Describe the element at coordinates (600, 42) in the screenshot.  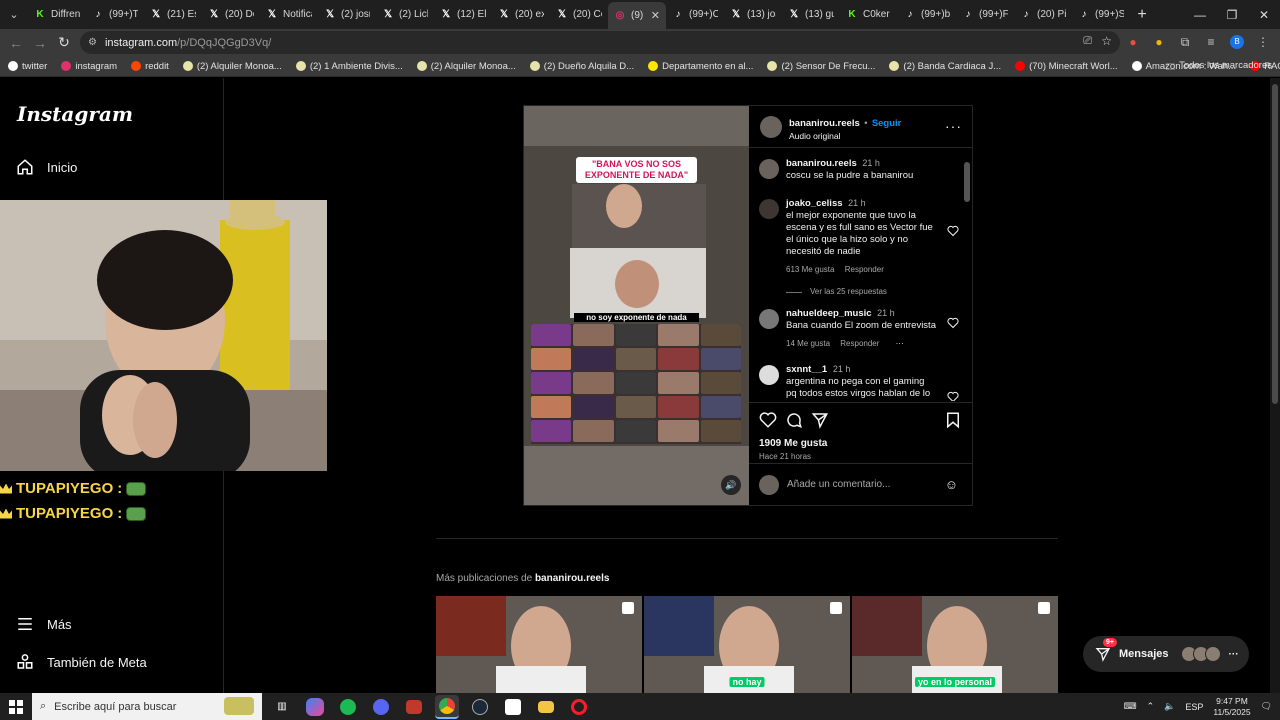
I see `address-bar: ⚙ instagram.com/p/DQqJQGgD3Vq/ ⎚ ☆` at that location.